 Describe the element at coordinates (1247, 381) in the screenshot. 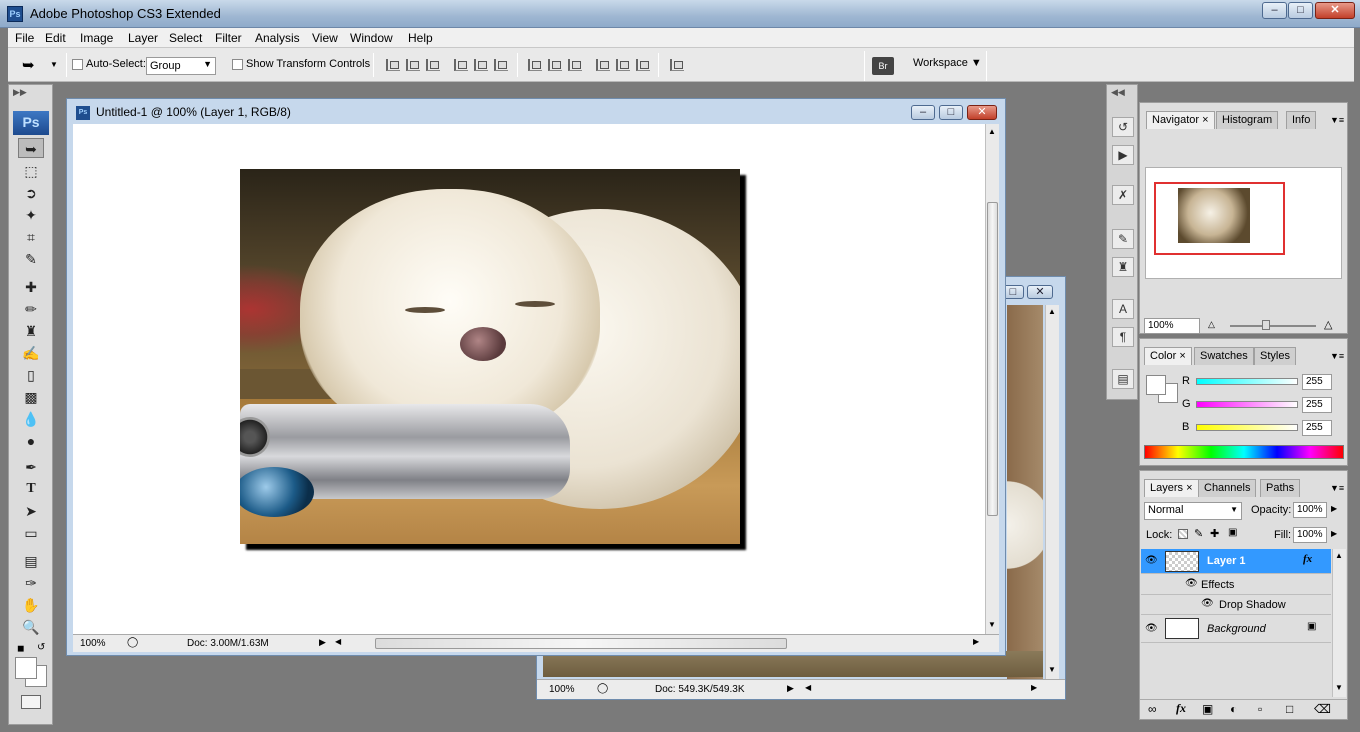

I see `red-slider` at that location.